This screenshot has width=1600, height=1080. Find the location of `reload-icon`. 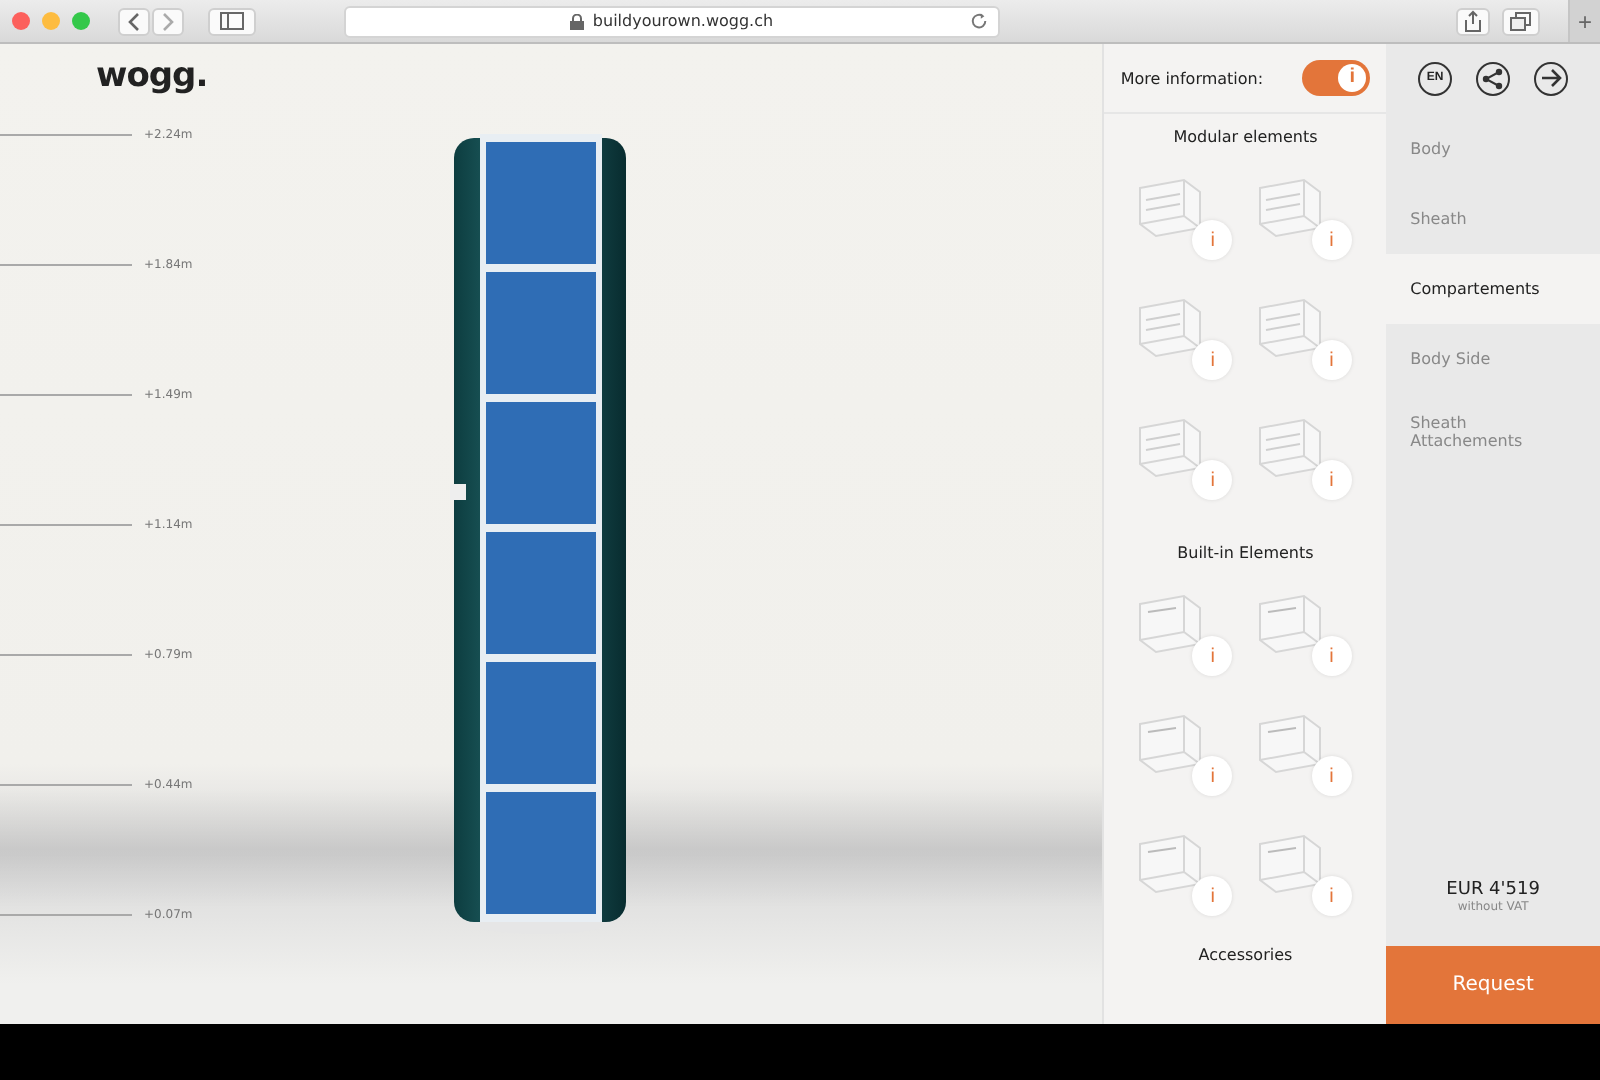

reload-icon is located at coordinates (979, 20).